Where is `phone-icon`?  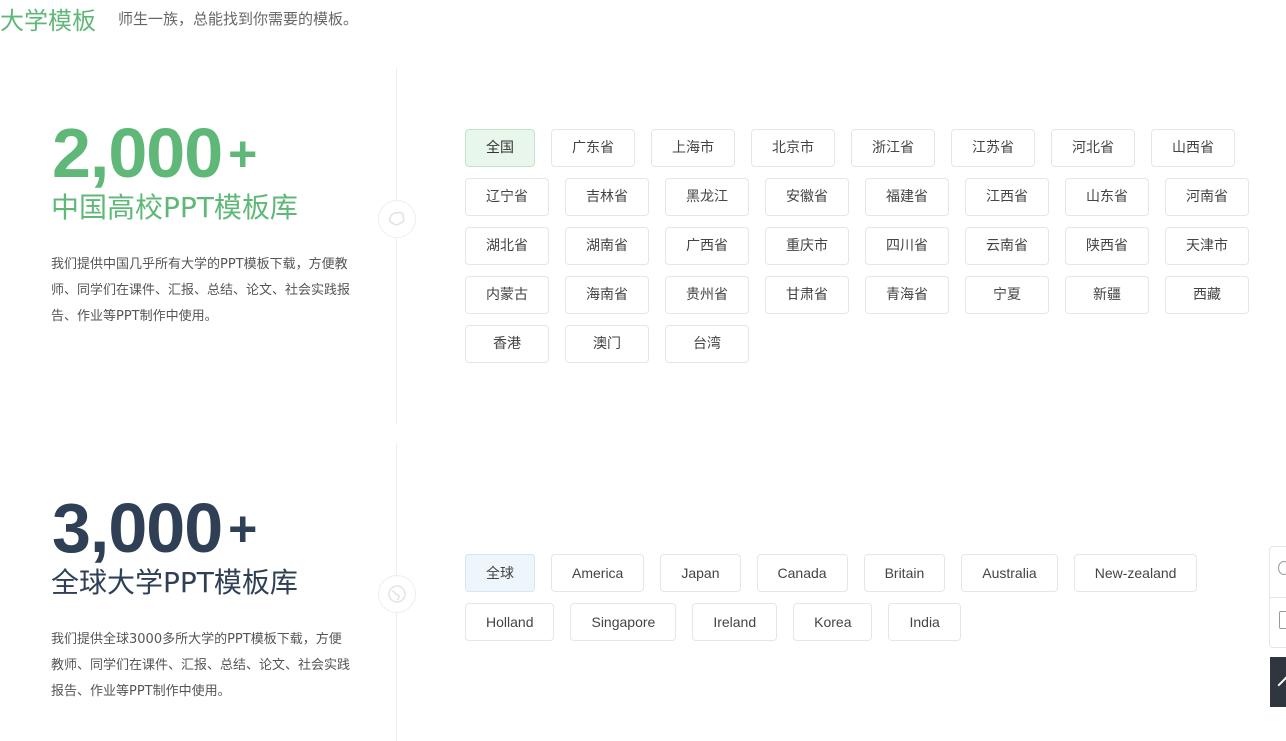 phone-icon is located at coordinates (1282, 620).